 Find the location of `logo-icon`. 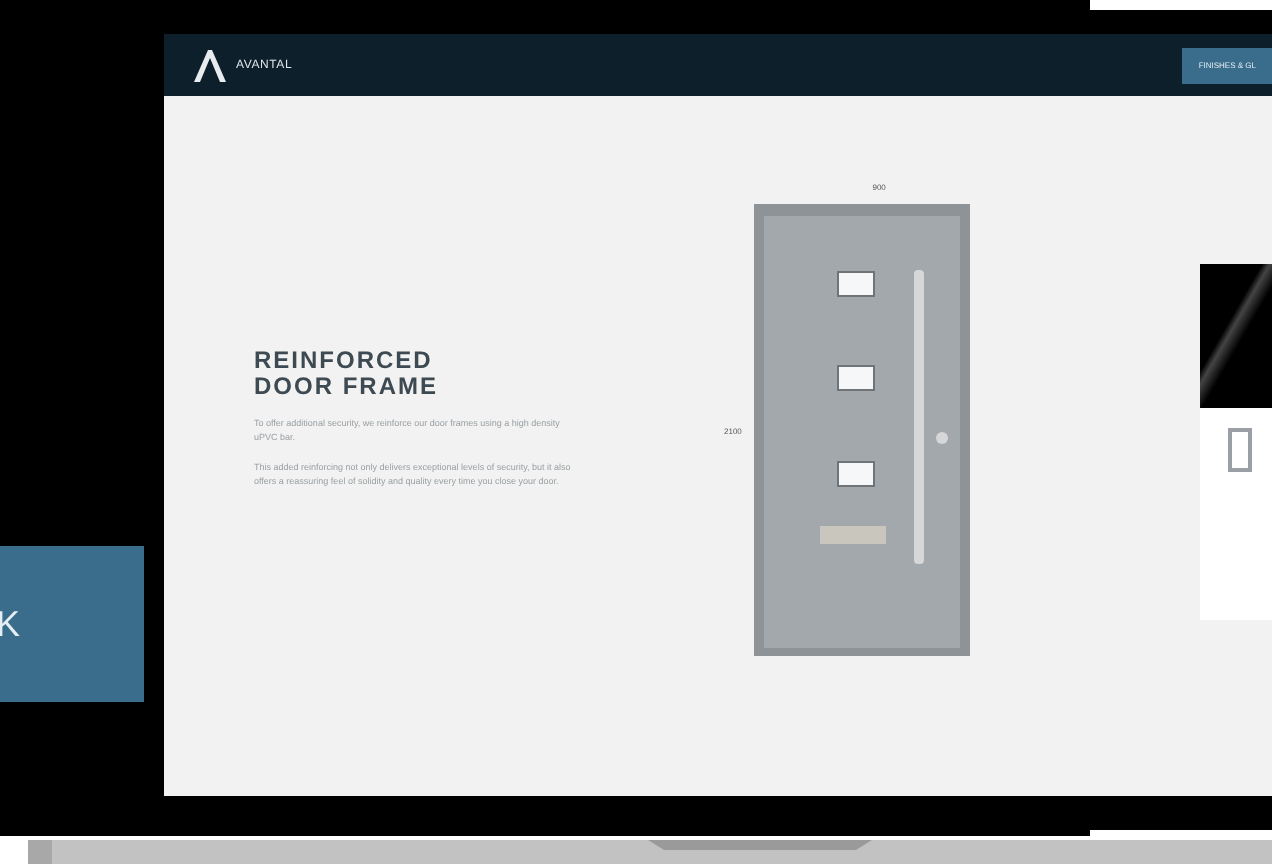

logo-icon is located at coordinates (212, 65).